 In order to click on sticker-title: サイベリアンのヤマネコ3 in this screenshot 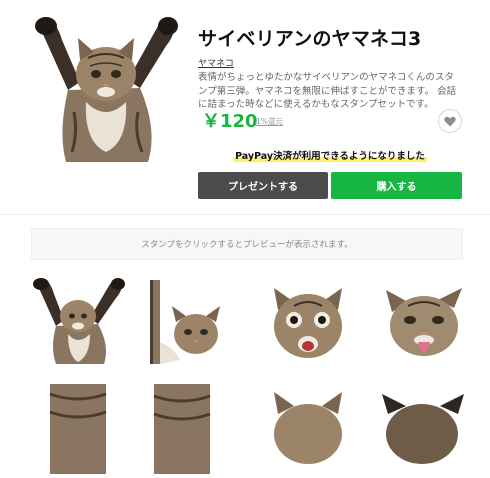, I will do `click(310, 39)`.